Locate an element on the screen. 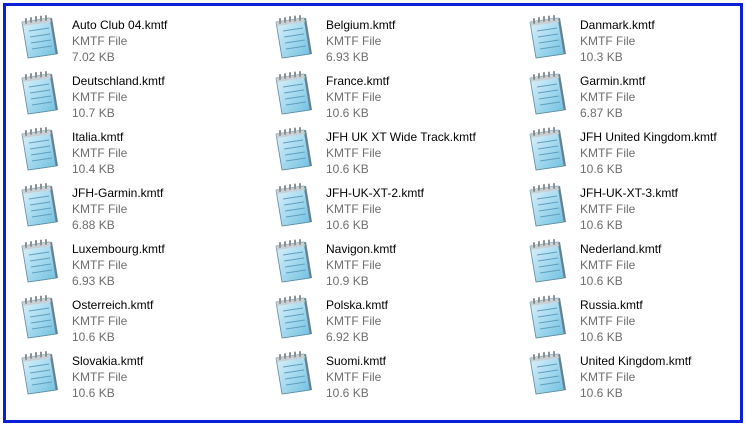  file-tile: Nederland.kmtf KMTF File 10.6 KB is located at coordinates (634, 266).